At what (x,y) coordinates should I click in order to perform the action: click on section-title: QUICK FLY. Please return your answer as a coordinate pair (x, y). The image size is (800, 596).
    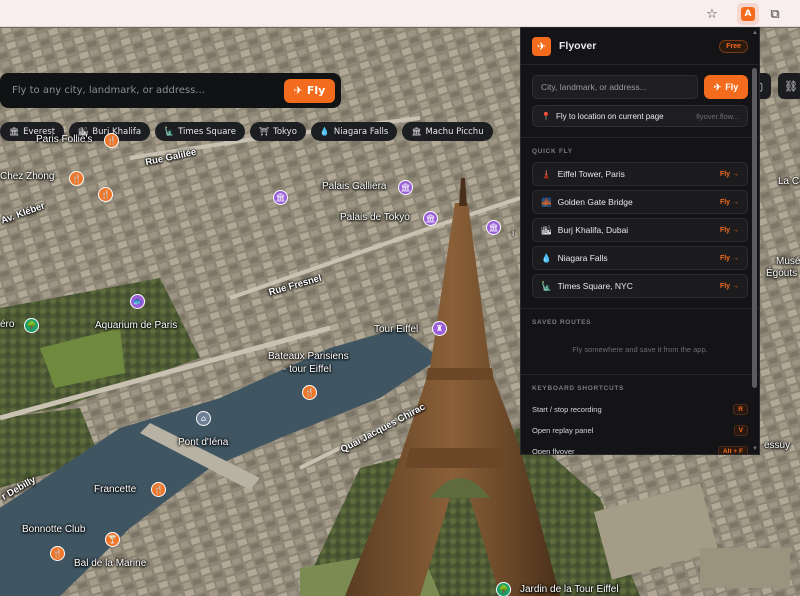
    Looking at the image, I should click on (552, 151).